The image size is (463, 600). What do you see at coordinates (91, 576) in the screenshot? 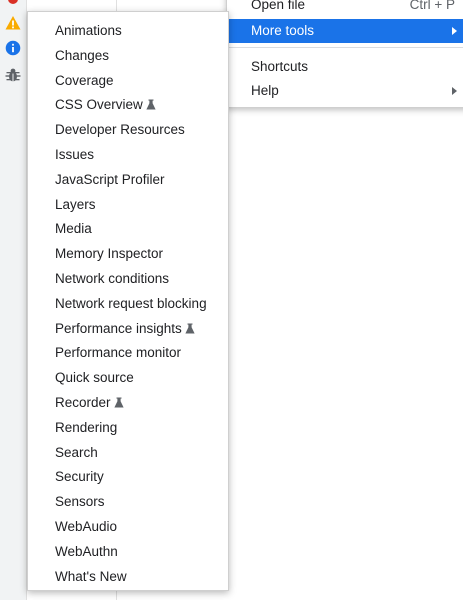
I see `submenu-item-label: What's New` at bounding box center [91, 576].